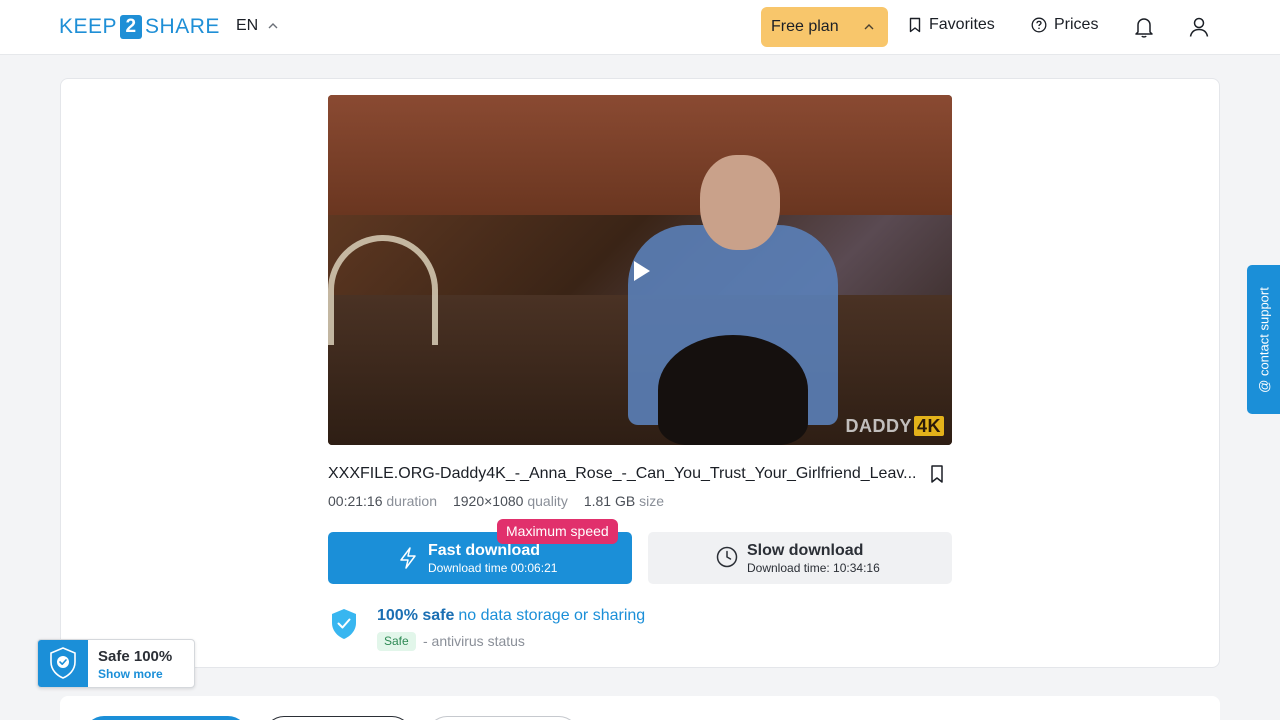  What do you see at coordinates (416, 615) in the screenshot?
I see `safety-bold: 100% safe` at bounding box center [416, 615].